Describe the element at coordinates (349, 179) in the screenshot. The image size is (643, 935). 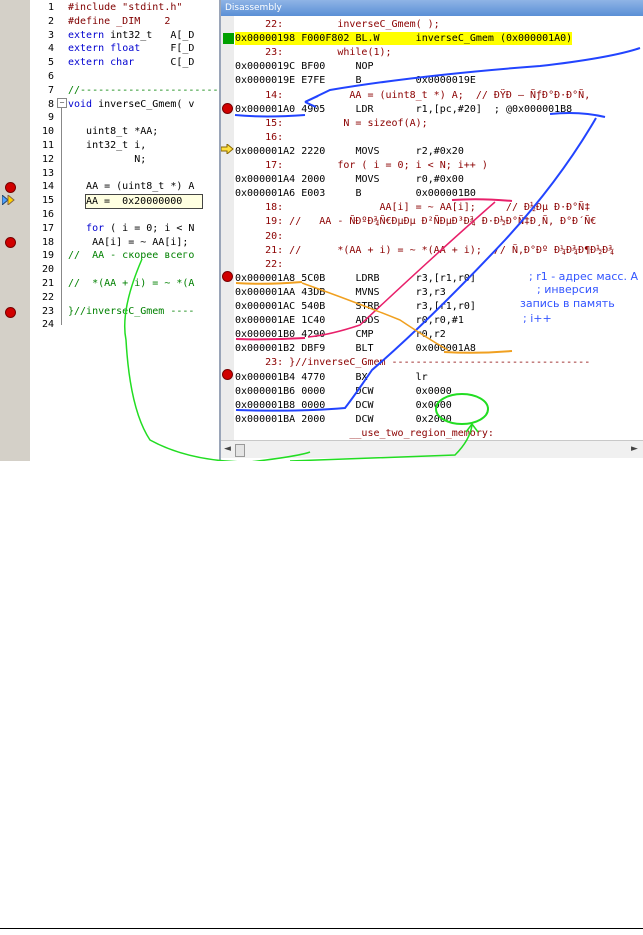
I see `instruction-line: 0x000001A4 2000 MOVS r0,#0x00` at that location.